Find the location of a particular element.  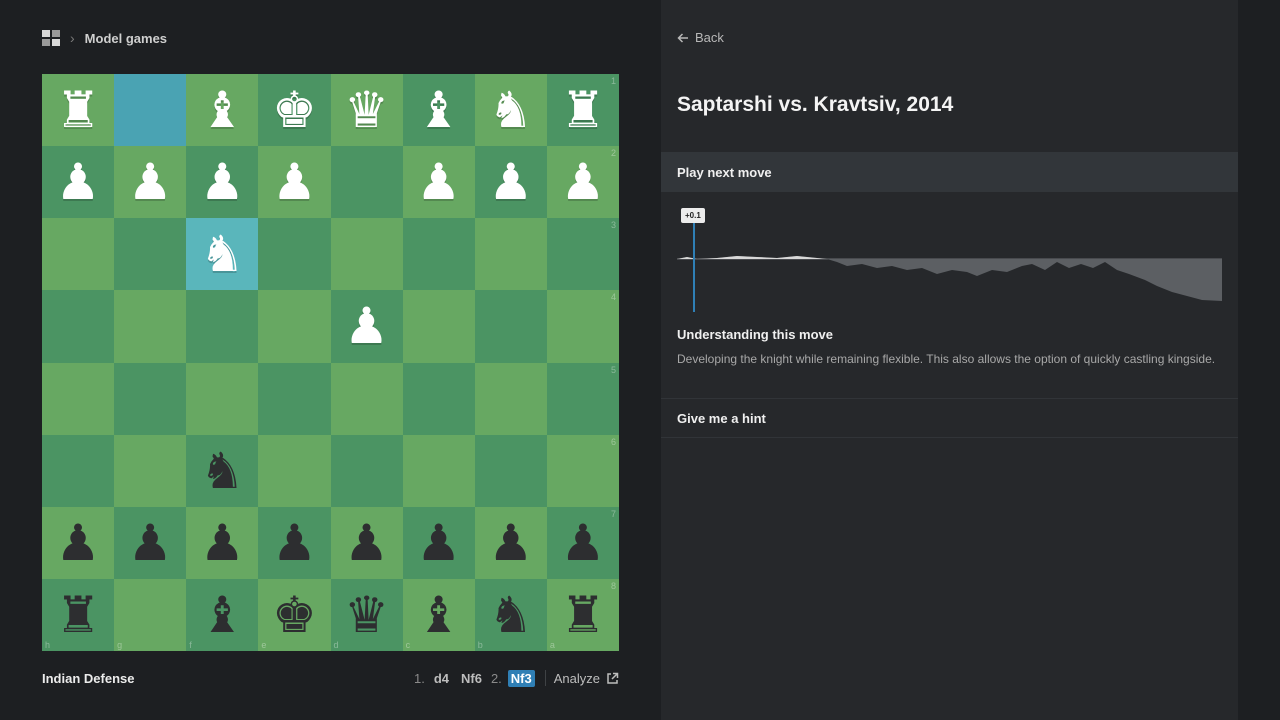

square-f3: ♞ is located at coordinates (222, 254).